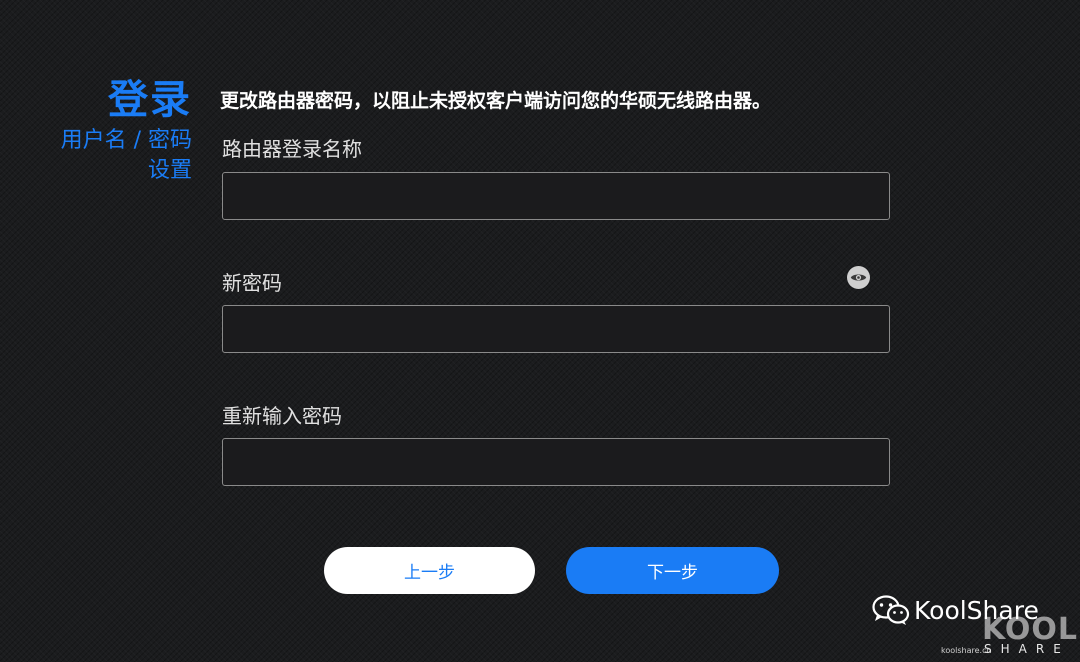 This screenshot has height=662, width=1080. I want to click on eye-icon, so click(858, 277).